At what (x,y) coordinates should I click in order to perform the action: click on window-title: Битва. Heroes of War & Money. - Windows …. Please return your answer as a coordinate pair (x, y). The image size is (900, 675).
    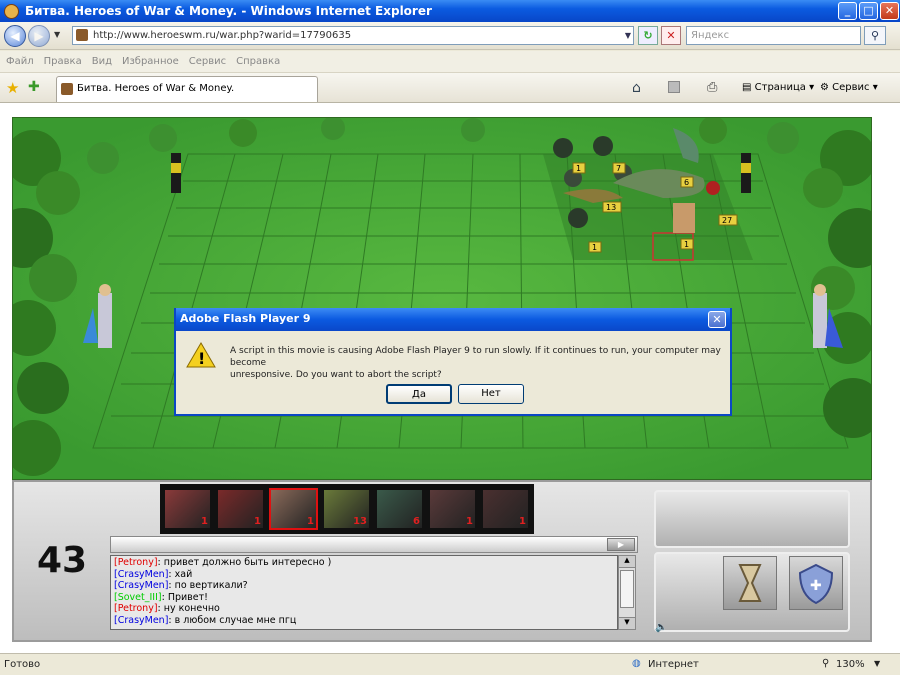
    Looking at the image, I should click on (228, 11).